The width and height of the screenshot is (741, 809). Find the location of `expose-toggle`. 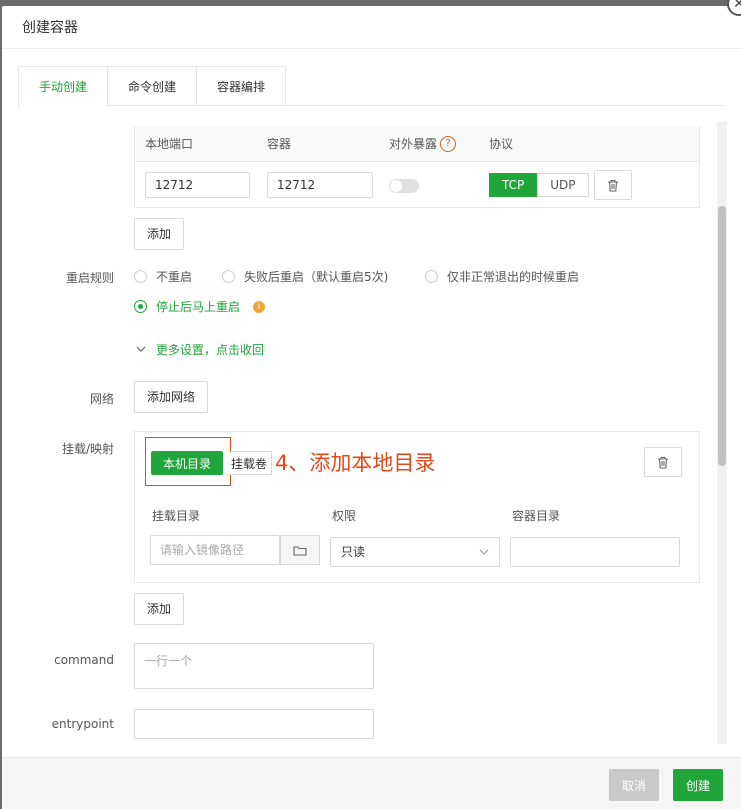

expose-toggle is located at coordinates (404, 186).